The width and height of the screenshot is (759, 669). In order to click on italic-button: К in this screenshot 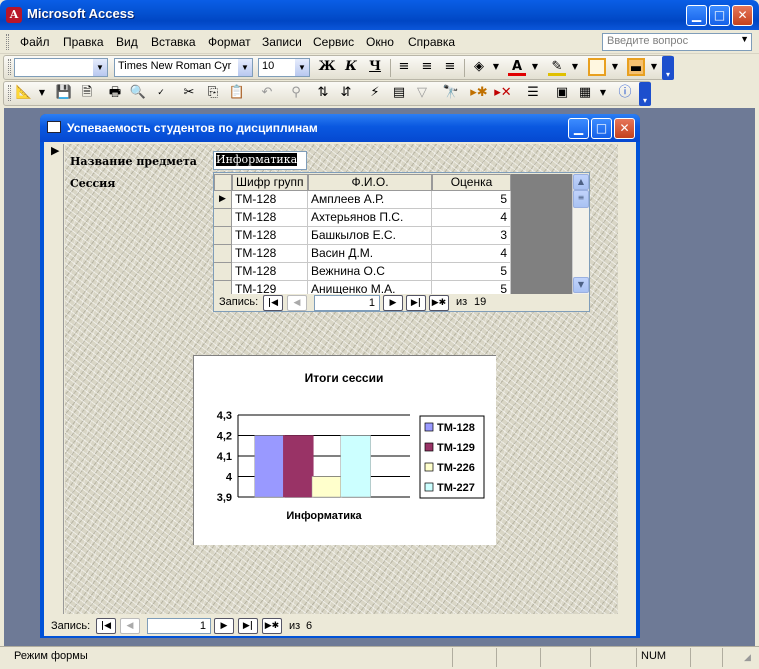, I will do `click(351, 67)`.